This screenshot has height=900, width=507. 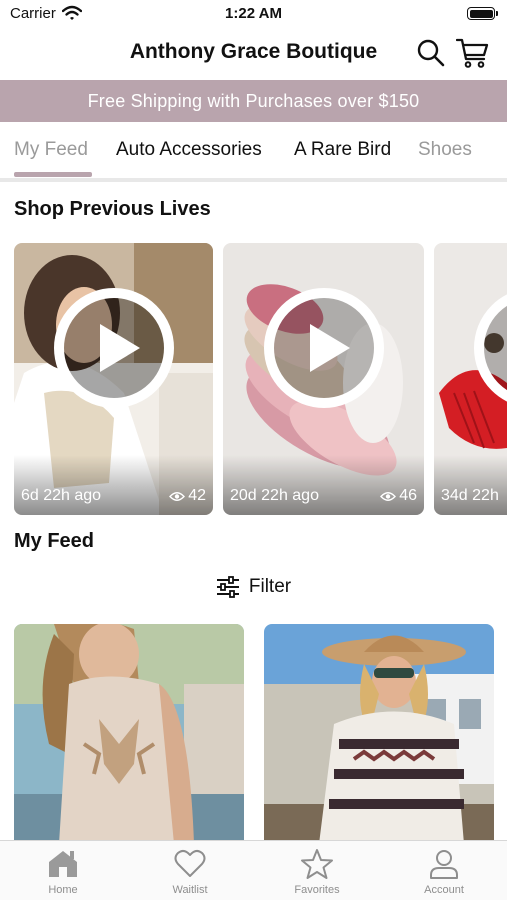 I want to click on video-age: 6d 22h ago, so click(x=61, y=495).